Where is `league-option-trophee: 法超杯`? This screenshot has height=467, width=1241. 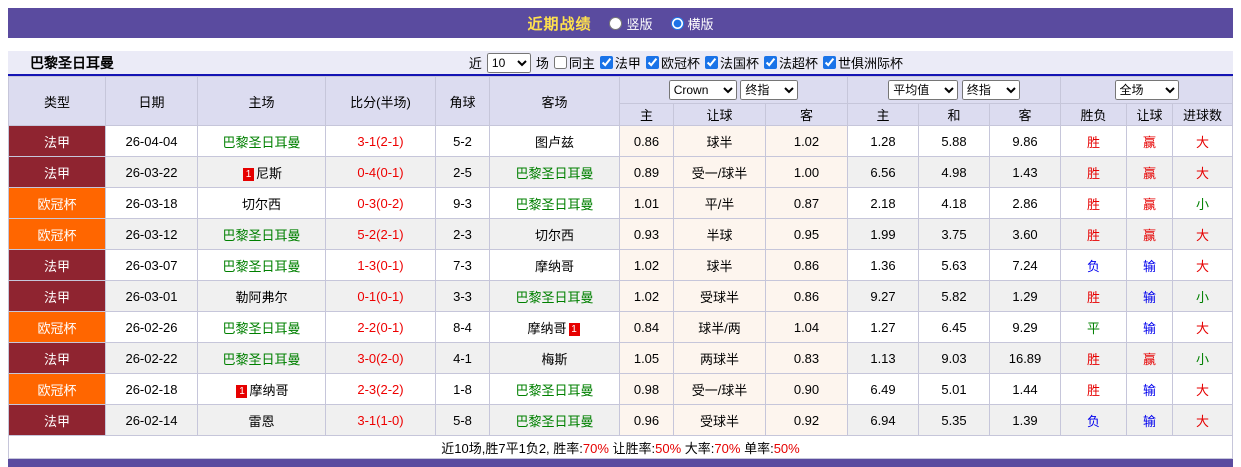
league-option-trophee: 法超杯 is located at coordinates (790, 62).